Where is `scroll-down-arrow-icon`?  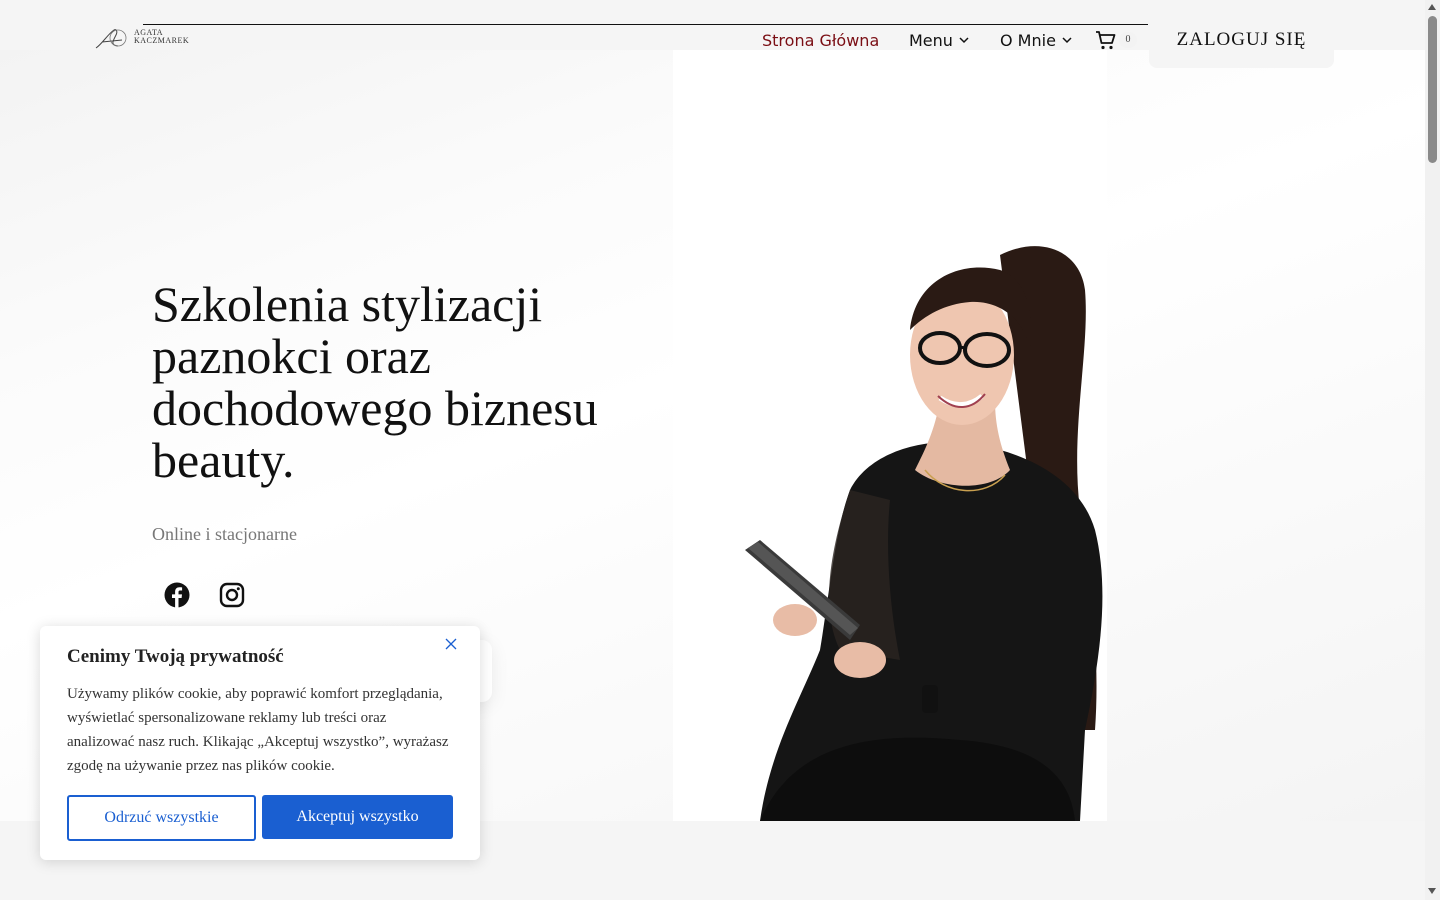
scroll-down-arrow-icon is located at coordinates (1432, 891).